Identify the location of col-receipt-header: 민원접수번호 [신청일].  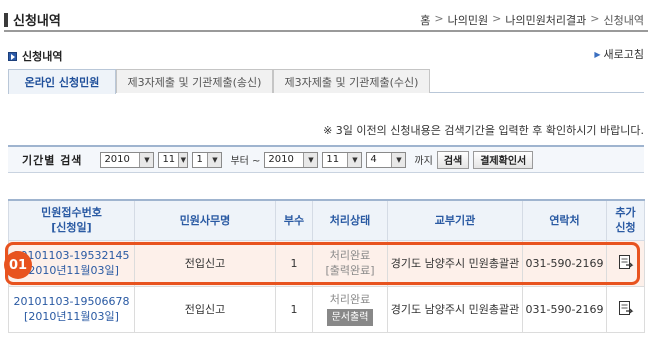
(71, 220).